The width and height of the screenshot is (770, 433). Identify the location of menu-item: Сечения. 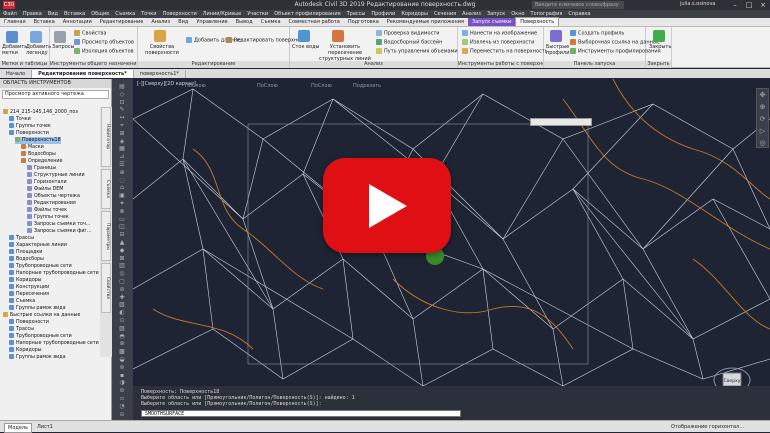
(445, 14).